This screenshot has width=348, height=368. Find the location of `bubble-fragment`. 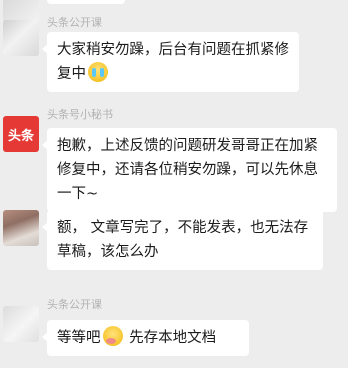

bubble-fragment is located at coordinates (86, 2).